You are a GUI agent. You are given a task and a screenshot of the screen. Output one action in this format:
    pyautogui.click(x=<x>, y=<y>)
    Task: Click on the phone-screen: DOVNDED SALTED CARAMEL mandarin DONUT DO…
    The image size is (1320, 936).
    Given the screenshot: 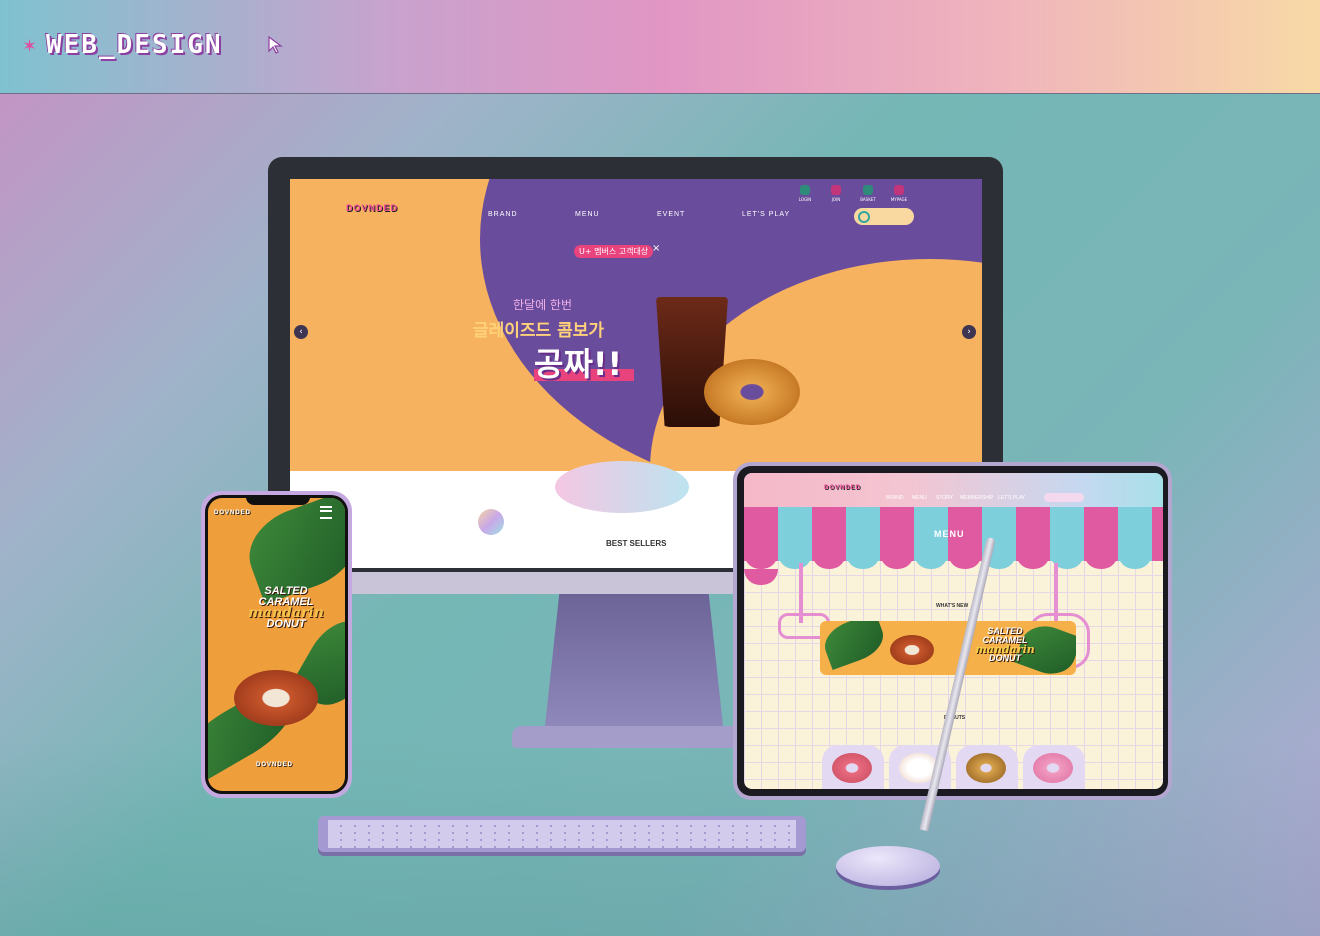 What is the action you would take?
    pyautogui.click(x=276, y=644)
    